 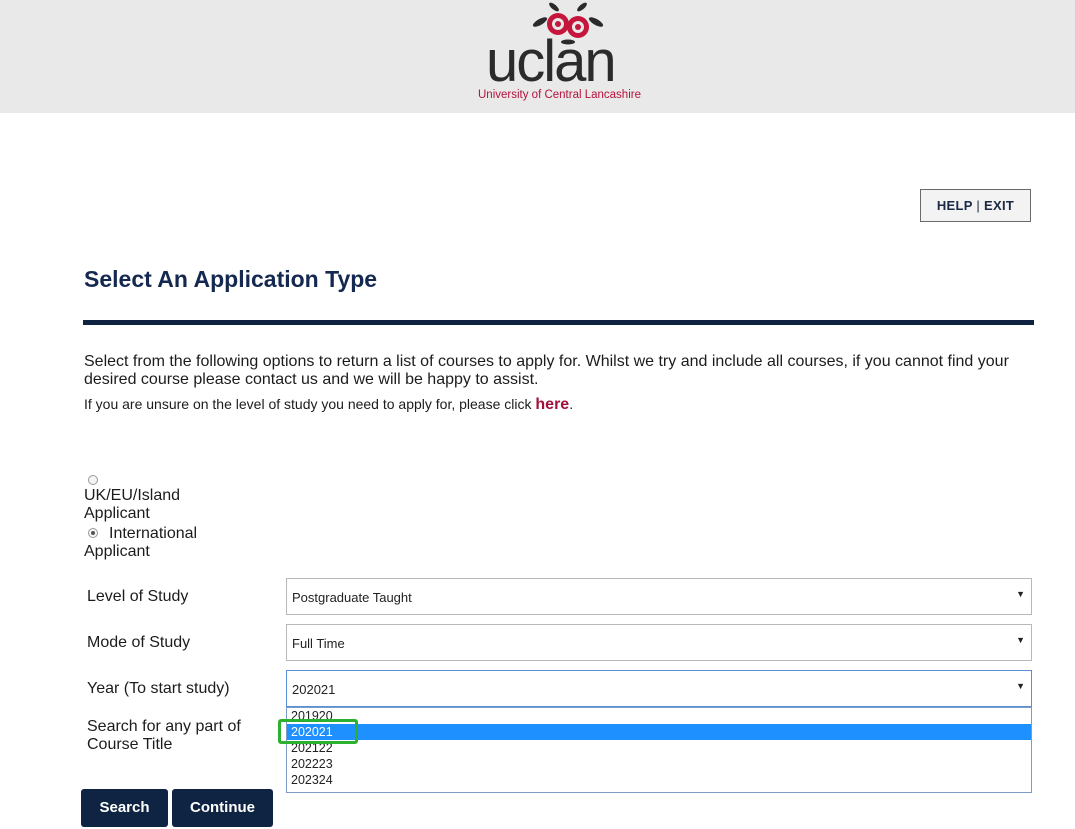 I want to click on year-dropdown-list: 201920 202021 202122 202223 202324, so click(x=659, y=750).